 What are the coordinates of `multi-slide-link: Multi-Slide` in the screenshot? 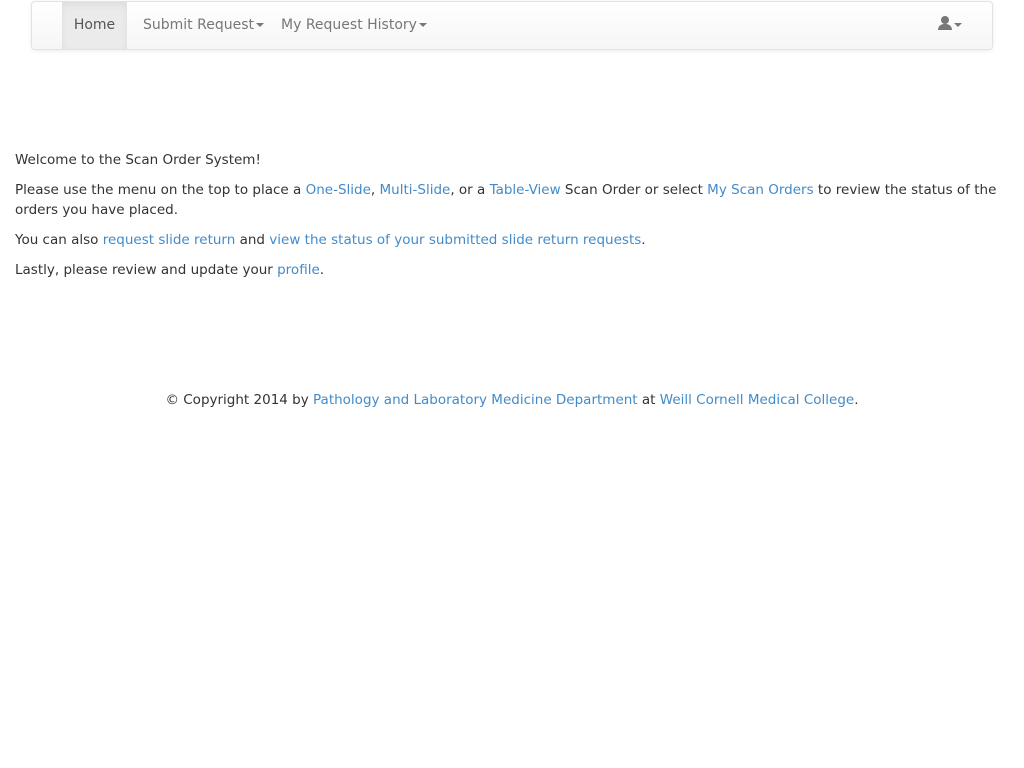 It's located at (415, 190).